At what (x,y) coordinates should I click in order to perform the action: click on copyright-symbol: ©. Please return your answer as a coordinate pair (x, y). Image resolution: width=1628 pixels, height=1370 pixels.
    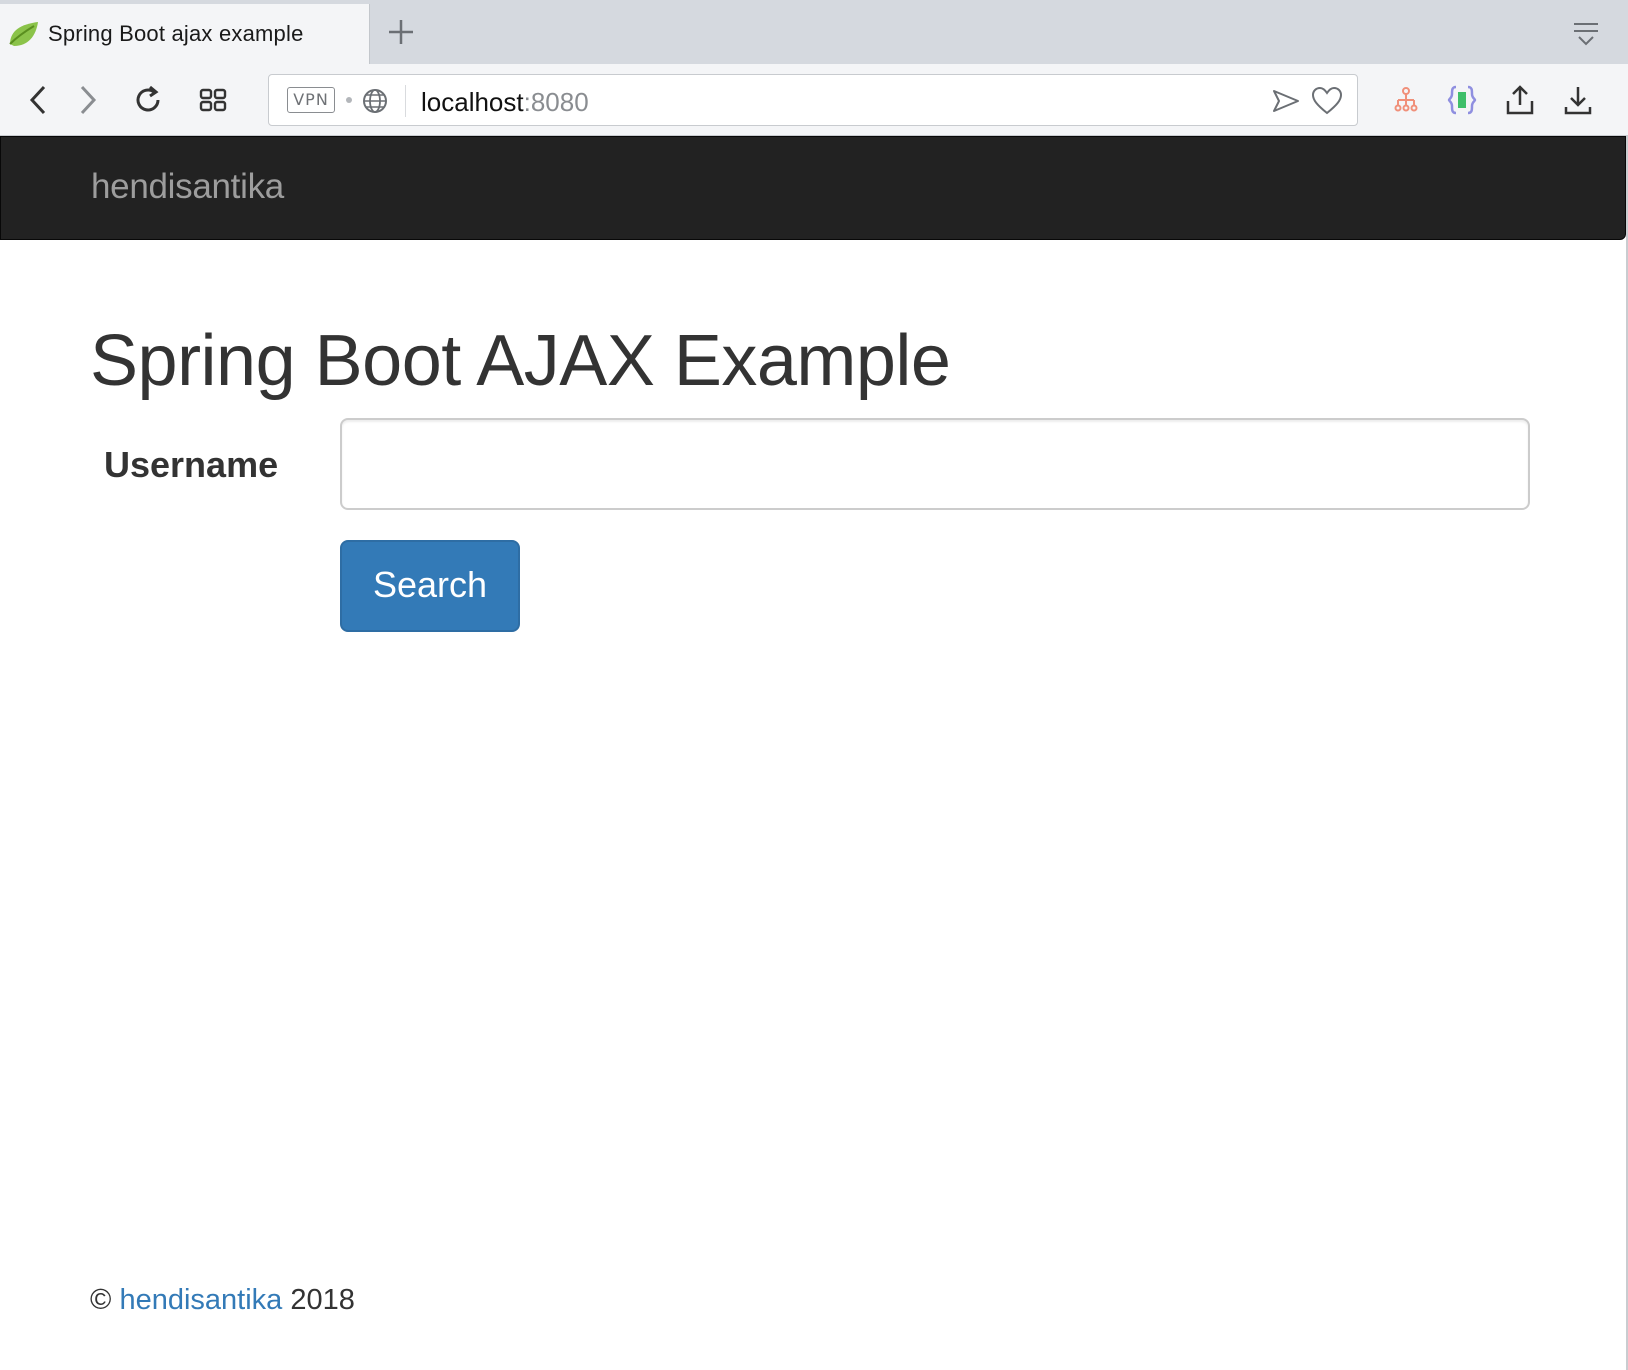
    Looking at the image, I should click on (101, 1300).